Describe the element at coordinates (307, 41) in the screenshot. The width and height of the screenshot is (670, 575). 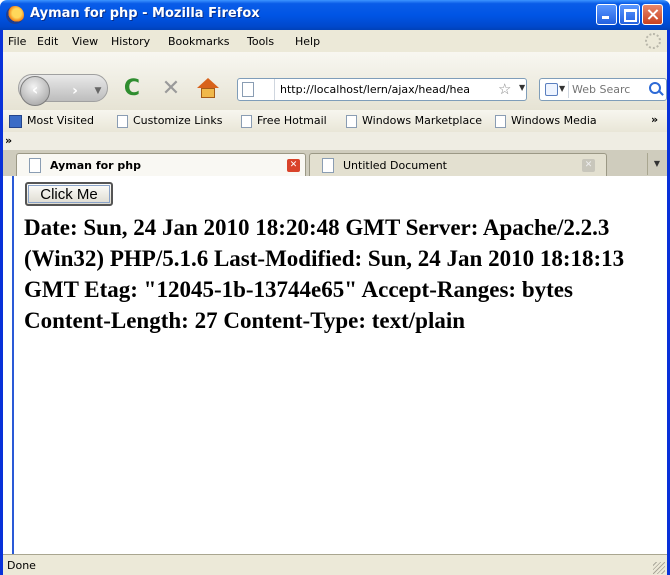
I see `menu-help: Help` at that location.